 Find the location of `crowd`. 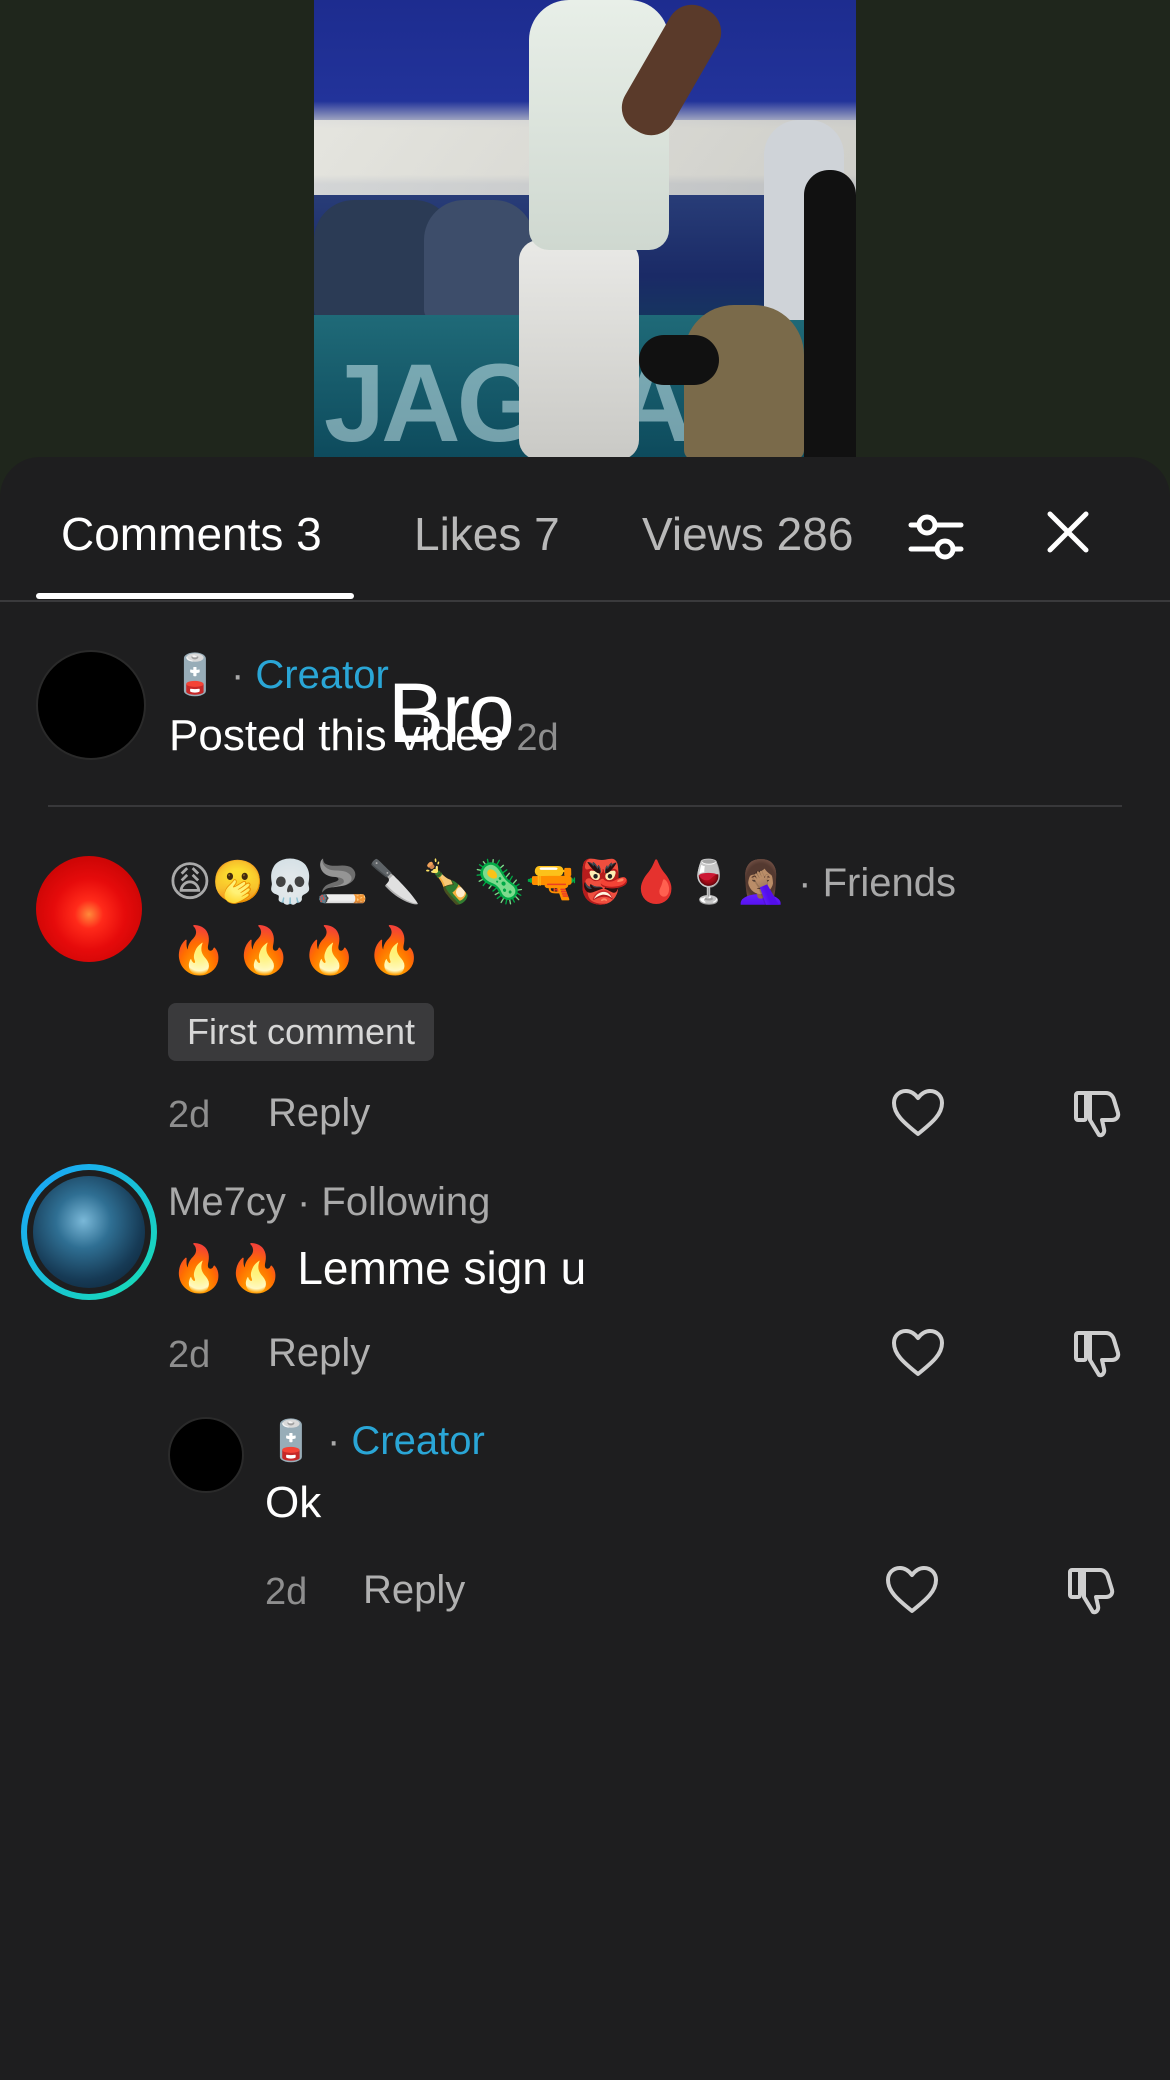

crowd is located at coordinates (479, 260).